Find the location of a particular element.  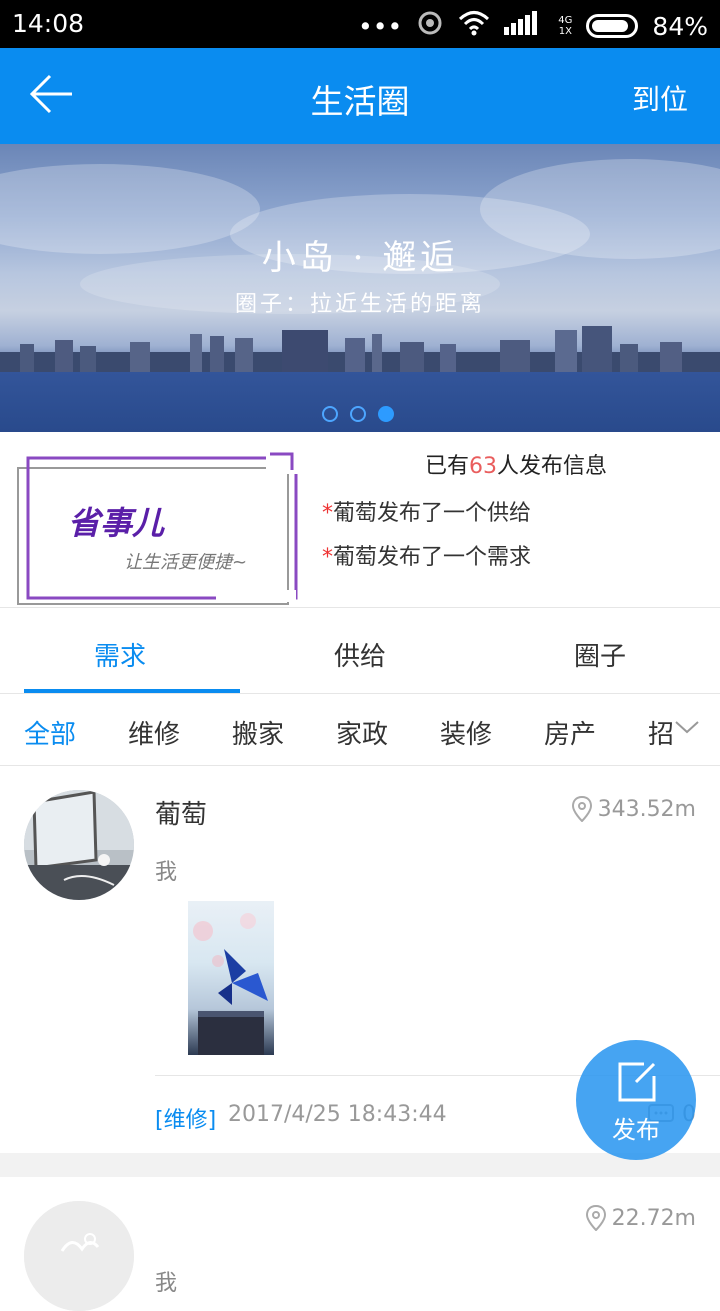

post-distance: 343.52m is located at coordinates (633, 809).